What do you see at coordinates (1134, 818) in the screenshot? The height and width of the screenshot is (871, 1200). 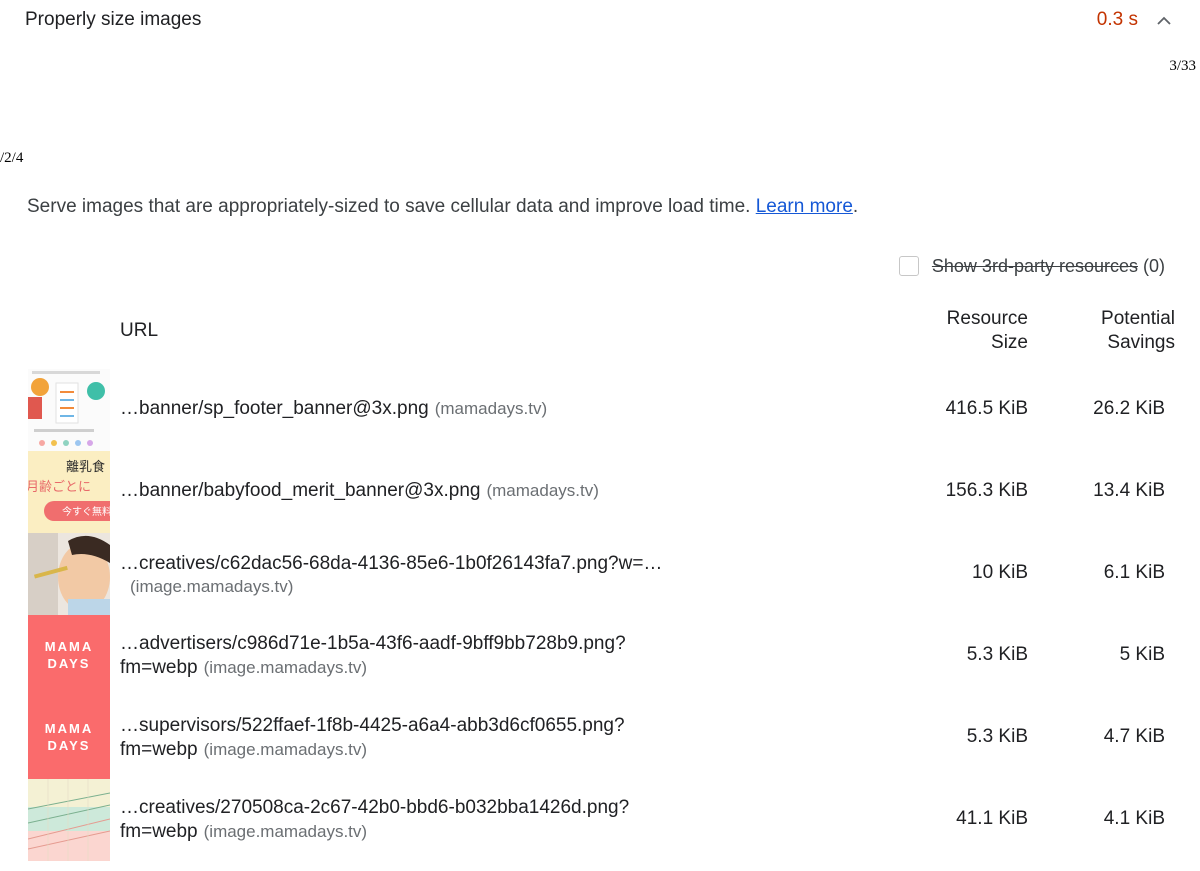 I see `potential-savings: 4.1 KiB` at bounding box center [1134, 818].